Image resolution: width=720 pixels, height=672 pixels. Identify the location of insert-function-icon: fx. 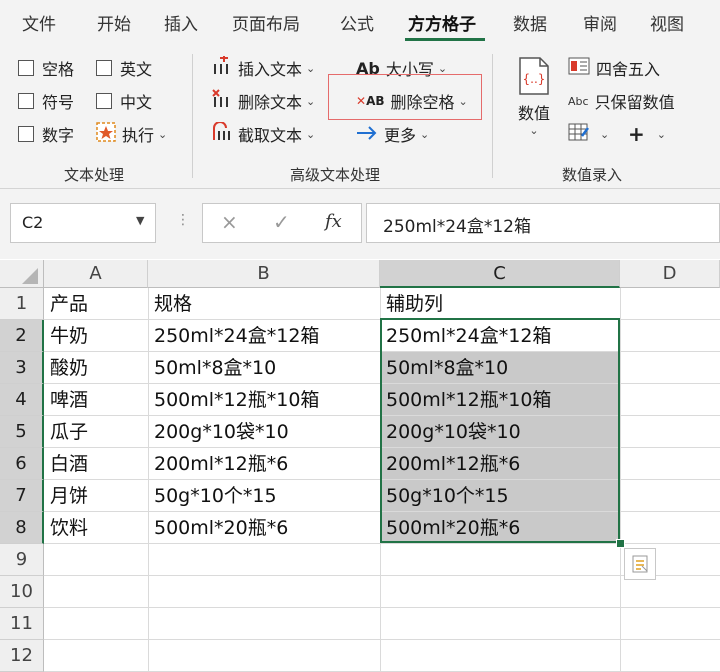
(333, 221).